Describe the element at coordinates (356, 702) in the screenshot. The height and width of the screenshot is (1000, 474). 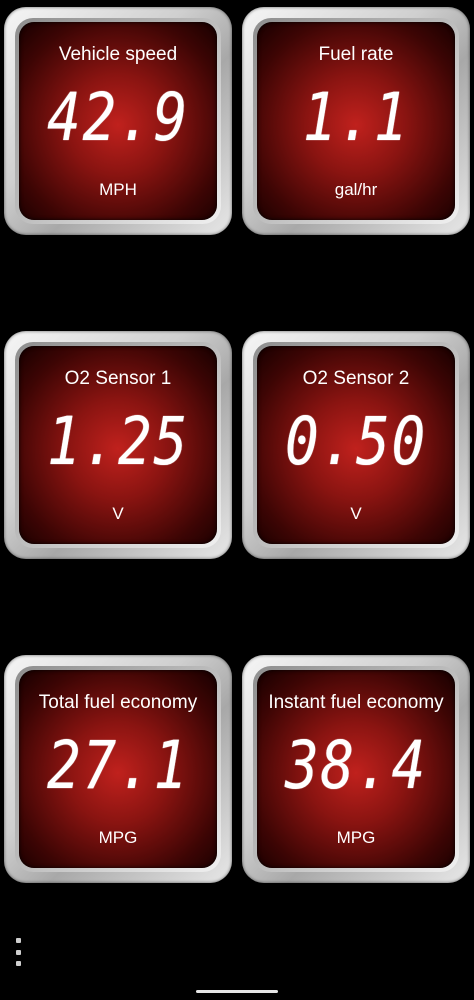
I see `gauge-title: Instant fuel economy` at that location.